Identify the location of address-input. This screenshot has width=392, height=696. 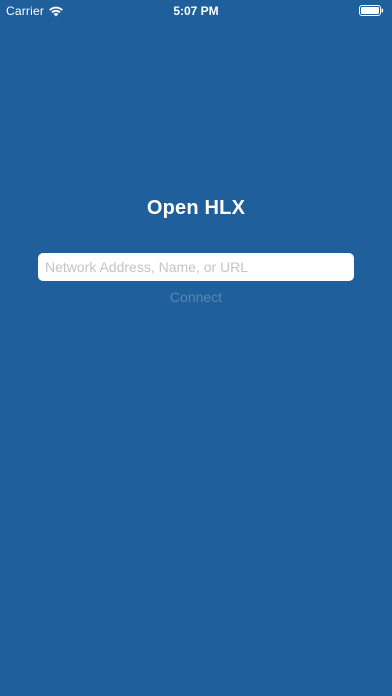
(196, 267).